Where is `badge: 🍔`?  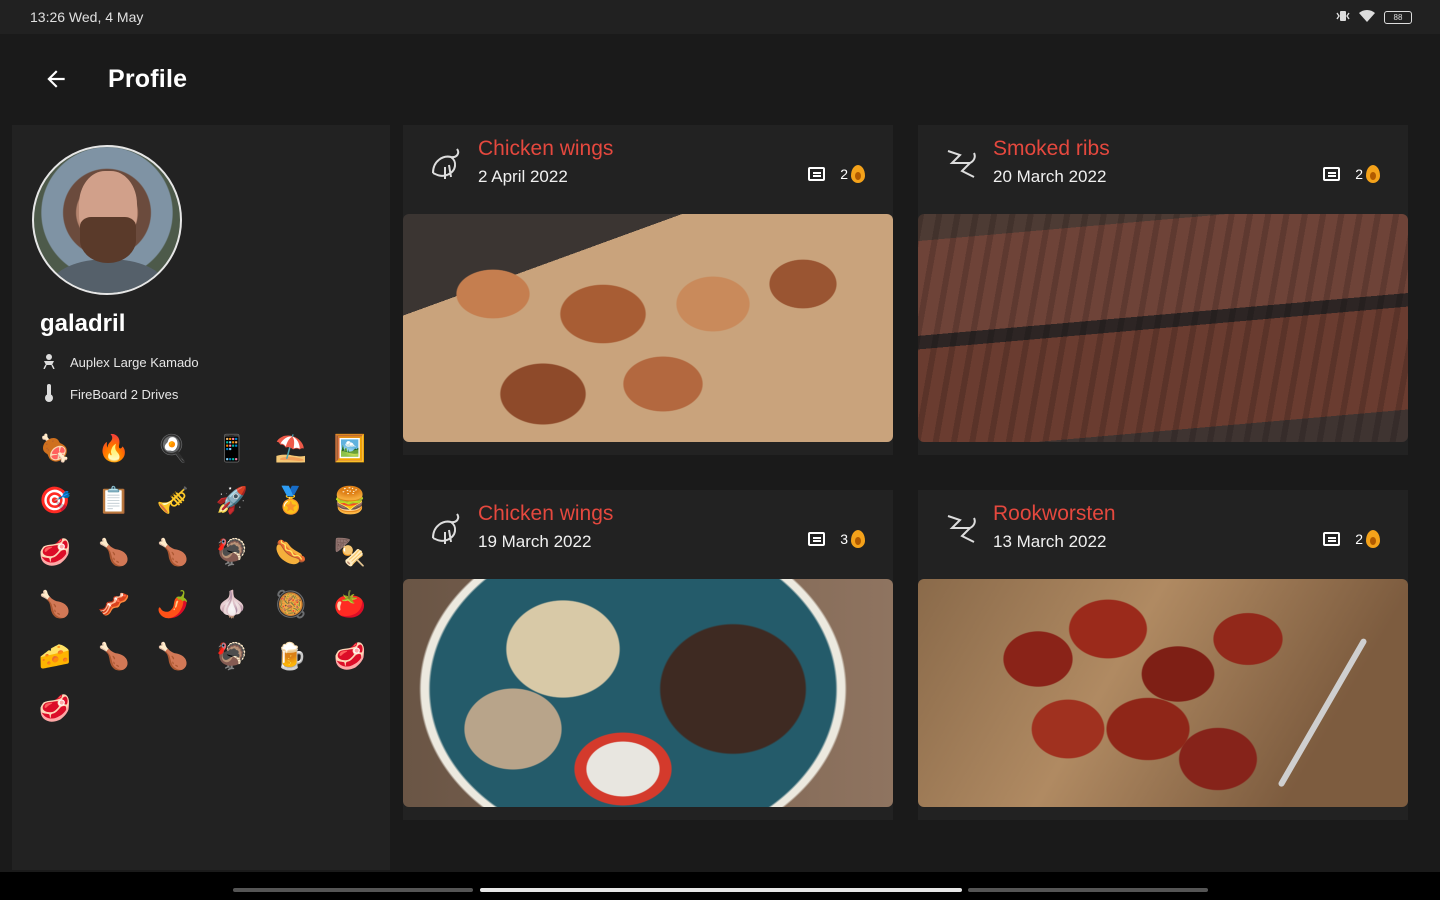 badge: 🍔 is located at coordinates (350, 499).